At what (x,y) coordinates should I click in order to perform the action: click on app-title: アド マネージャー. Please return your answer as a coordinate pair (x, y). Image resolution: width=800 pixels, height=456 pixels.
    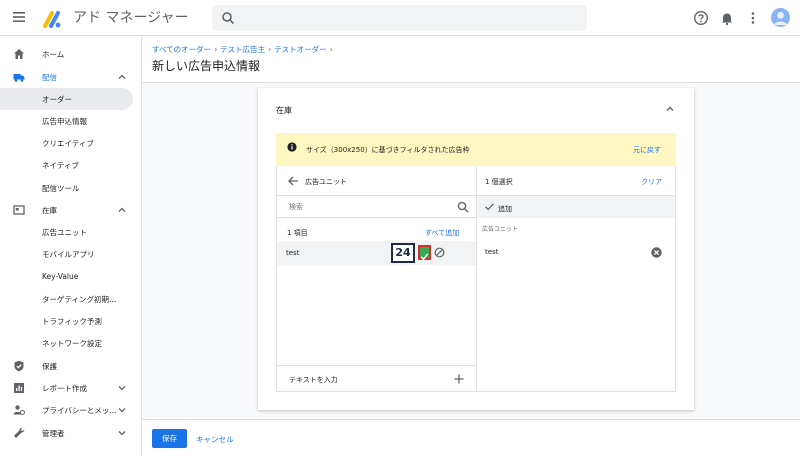
    Looking at the image, I should click on (131, 18).